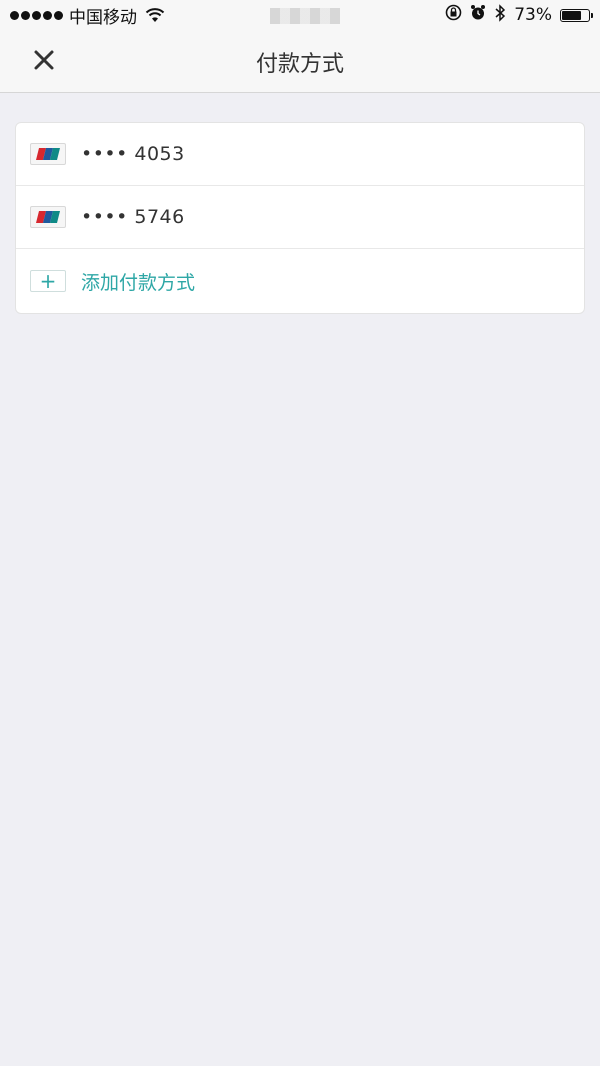  I want to click on add-payment-method-button: + 添加付款方式, so click(300, 281).